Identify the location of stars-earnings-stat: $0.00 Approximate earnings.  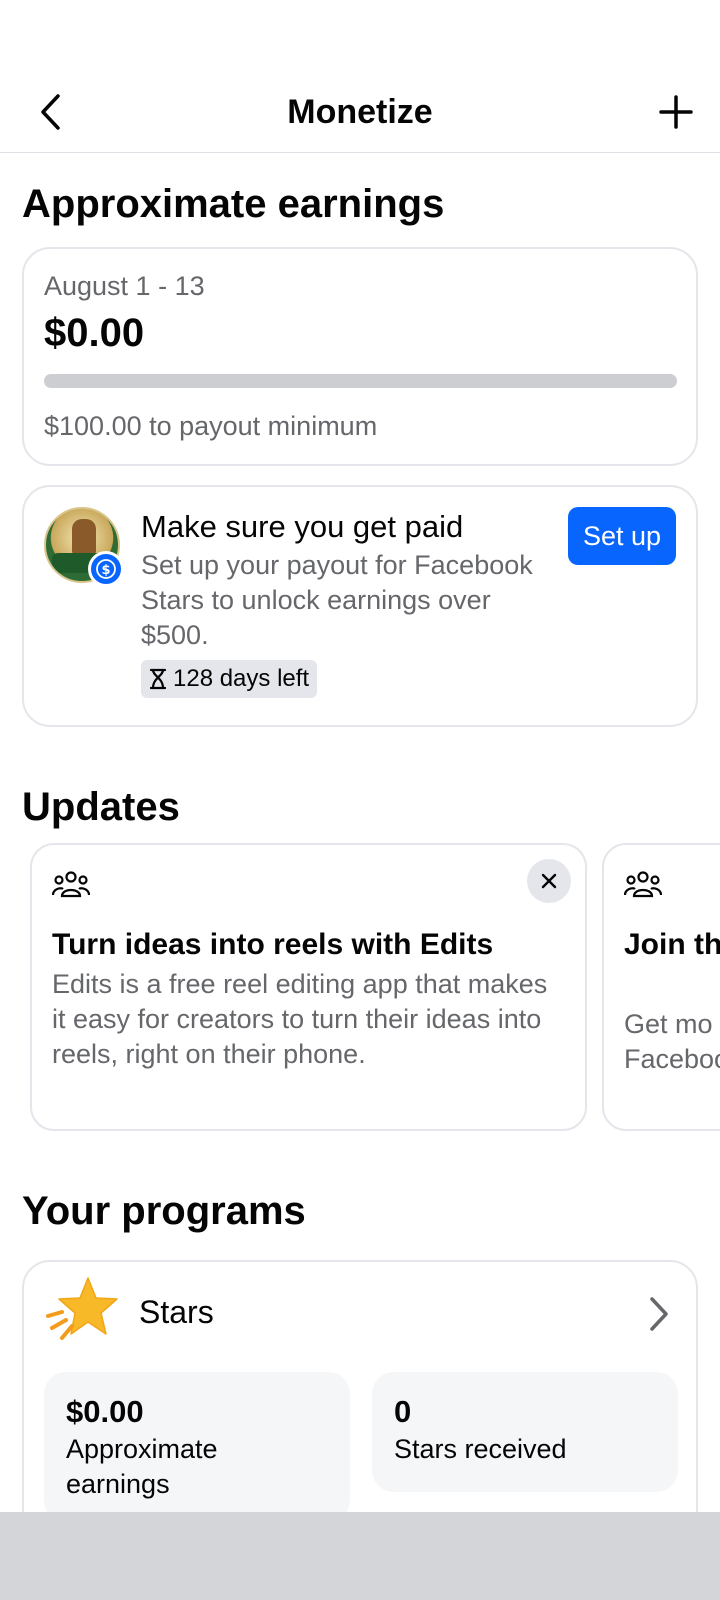
(197, 1447).